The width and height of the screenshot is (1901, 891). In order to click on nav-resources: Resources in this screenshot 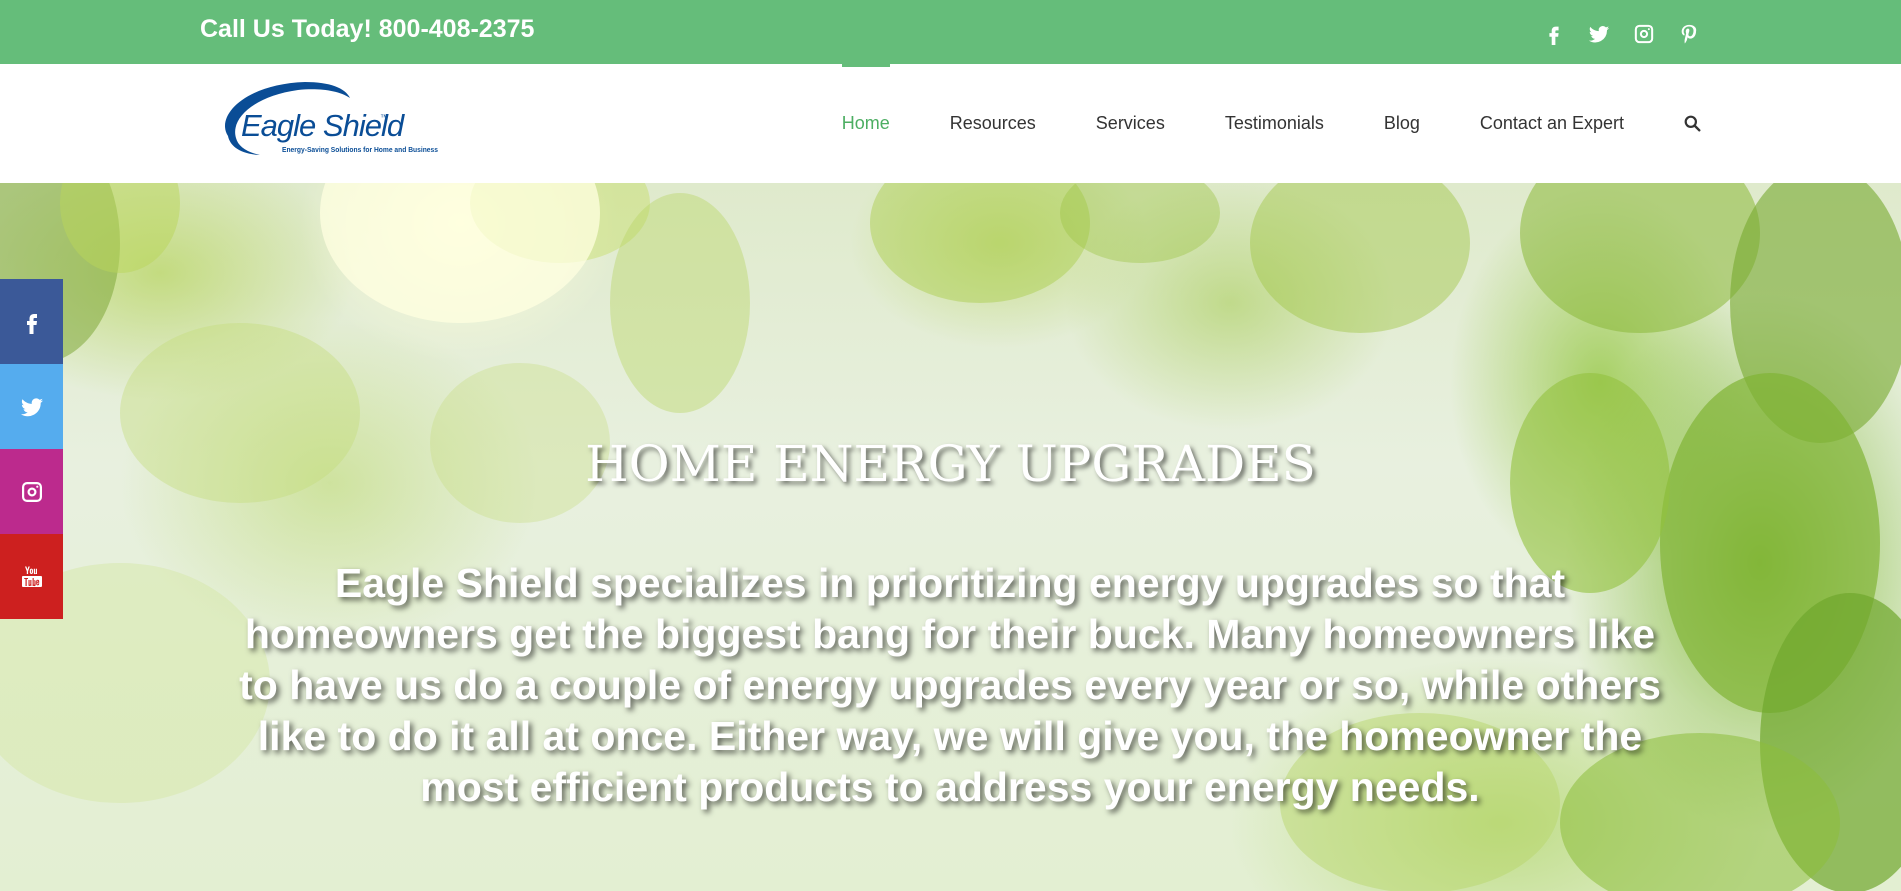, I will do `click(993, 123)`.